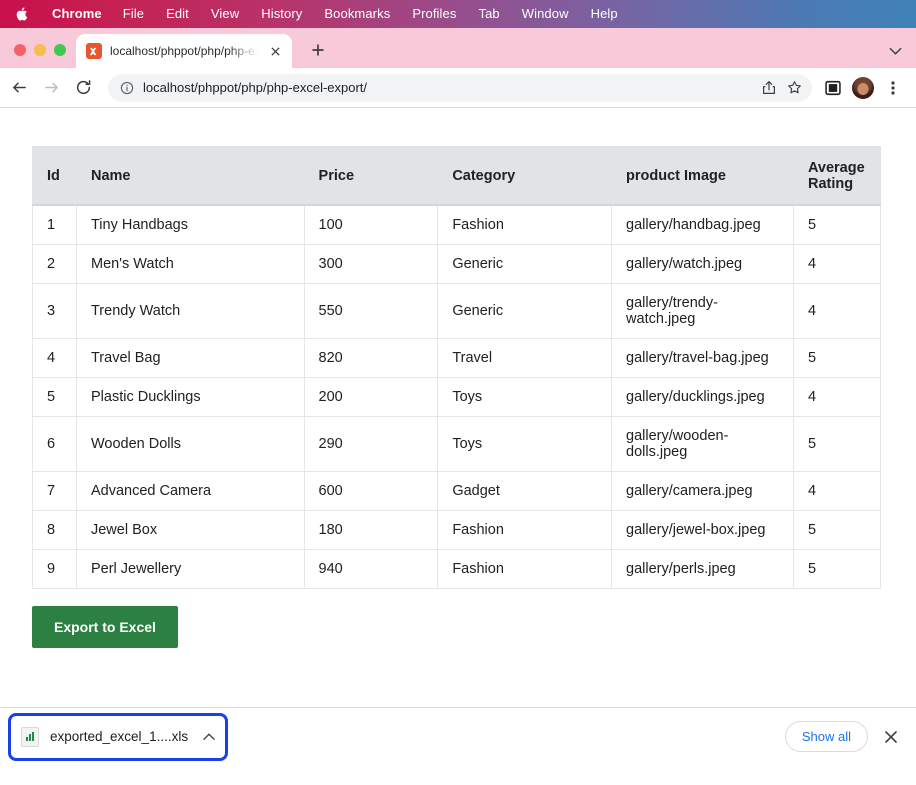 The image size is (916, 785). I want to click on cell-name: Wooden Dolls, so click(190, 444).